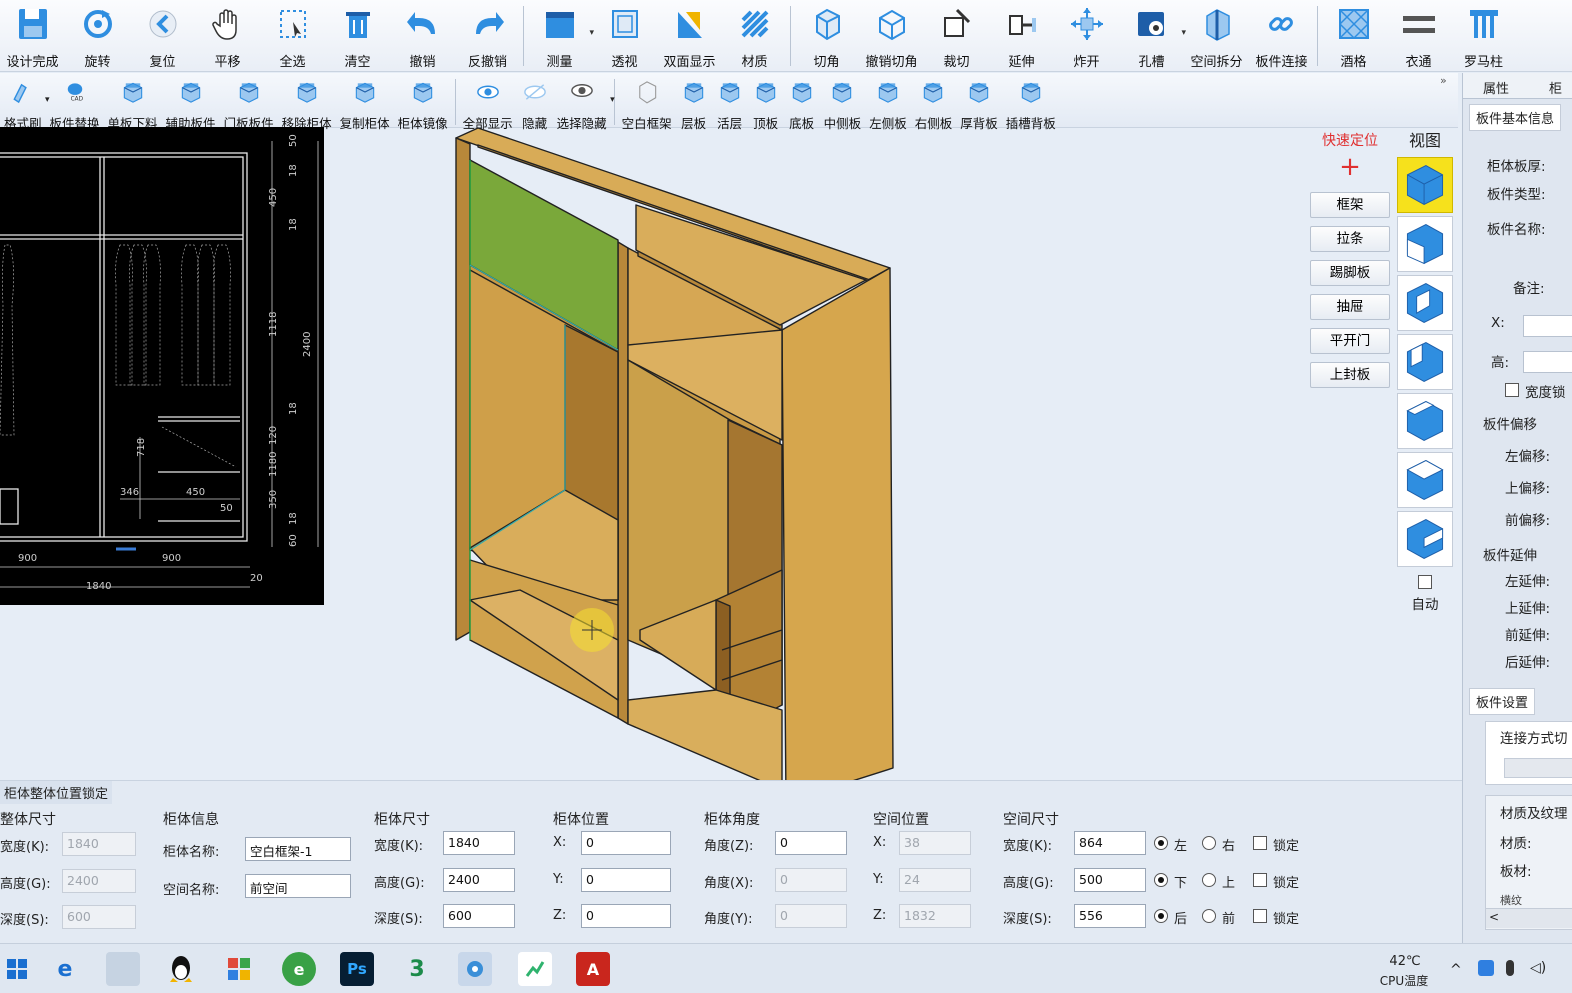  Describe the element at coordinates (97, 35) in the screenshot. I see `toolbar-btn-rotate: 旋转` at that location.